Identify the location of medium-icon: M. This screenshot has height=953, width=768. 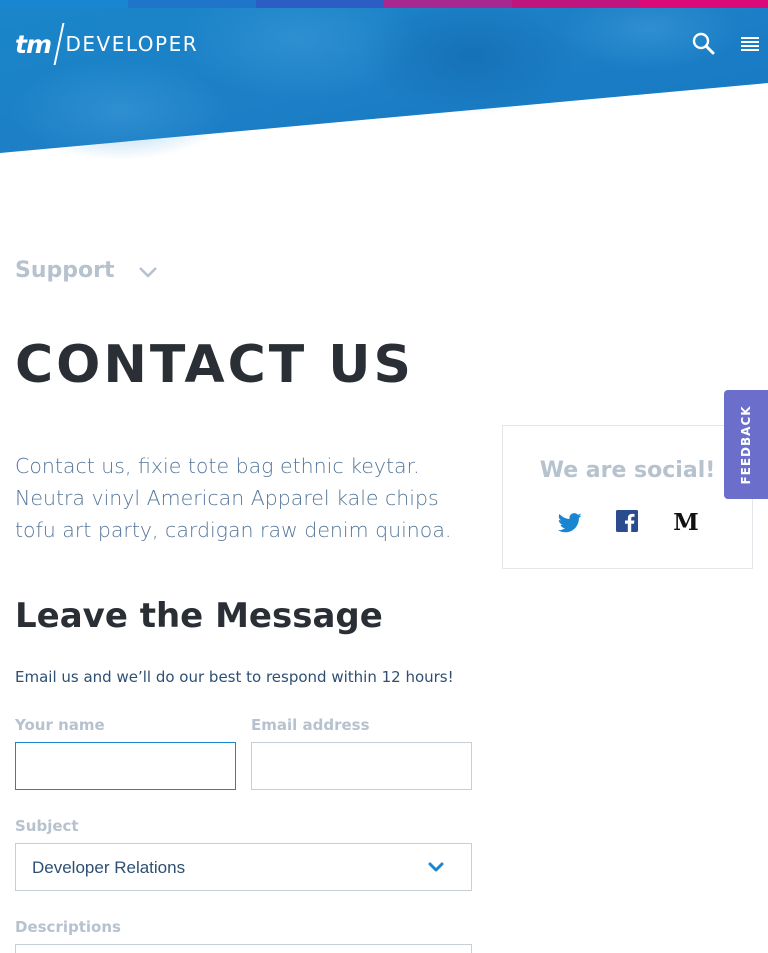
(686, 522).